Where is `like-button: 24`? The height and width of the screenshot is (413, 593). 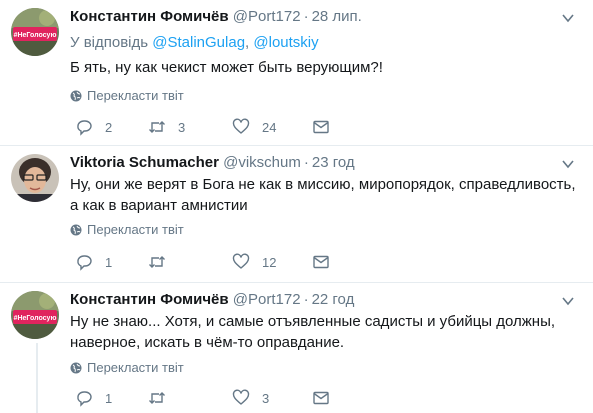
like-button: 24 is located at coordinates (254, 127).